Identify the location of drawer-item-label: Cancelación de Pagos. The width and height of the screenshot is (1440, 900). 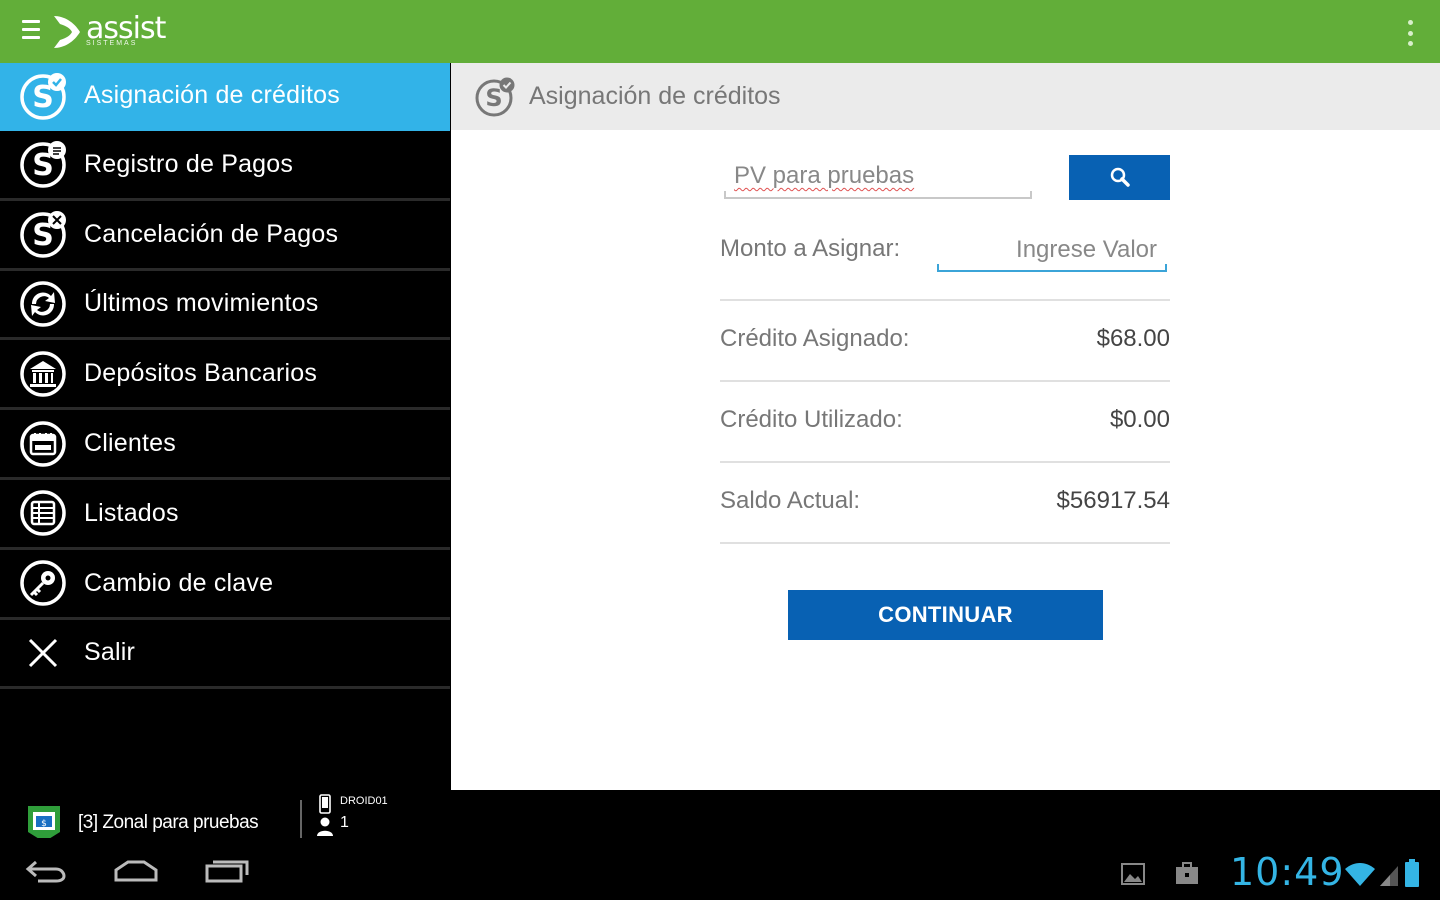
(211, 233).